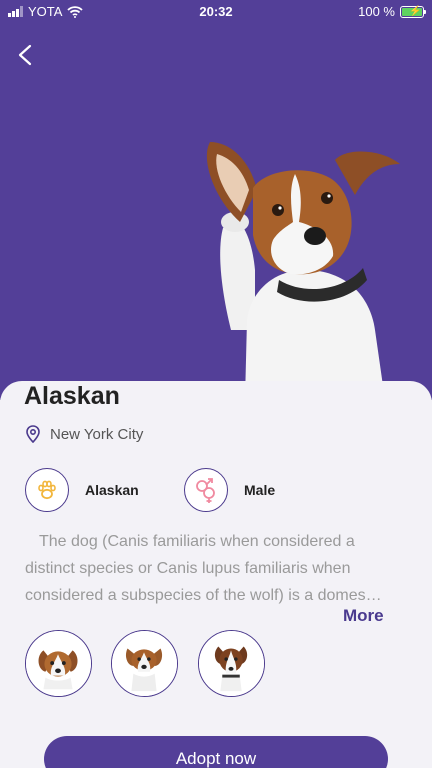 The width and height of the screenshot is (432, 768). I want to click on chevron-left-icon, so click(25, 55).